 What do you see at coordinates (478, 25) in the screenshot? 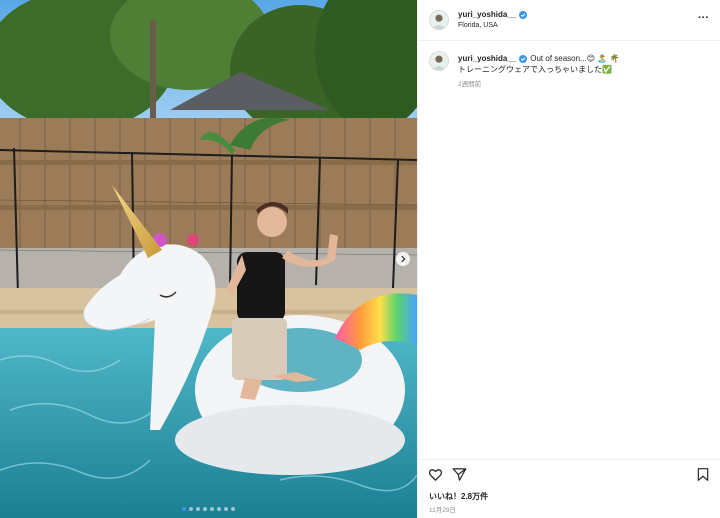
I see `location-link: Florida, USA` at bounding box center [478, 25].